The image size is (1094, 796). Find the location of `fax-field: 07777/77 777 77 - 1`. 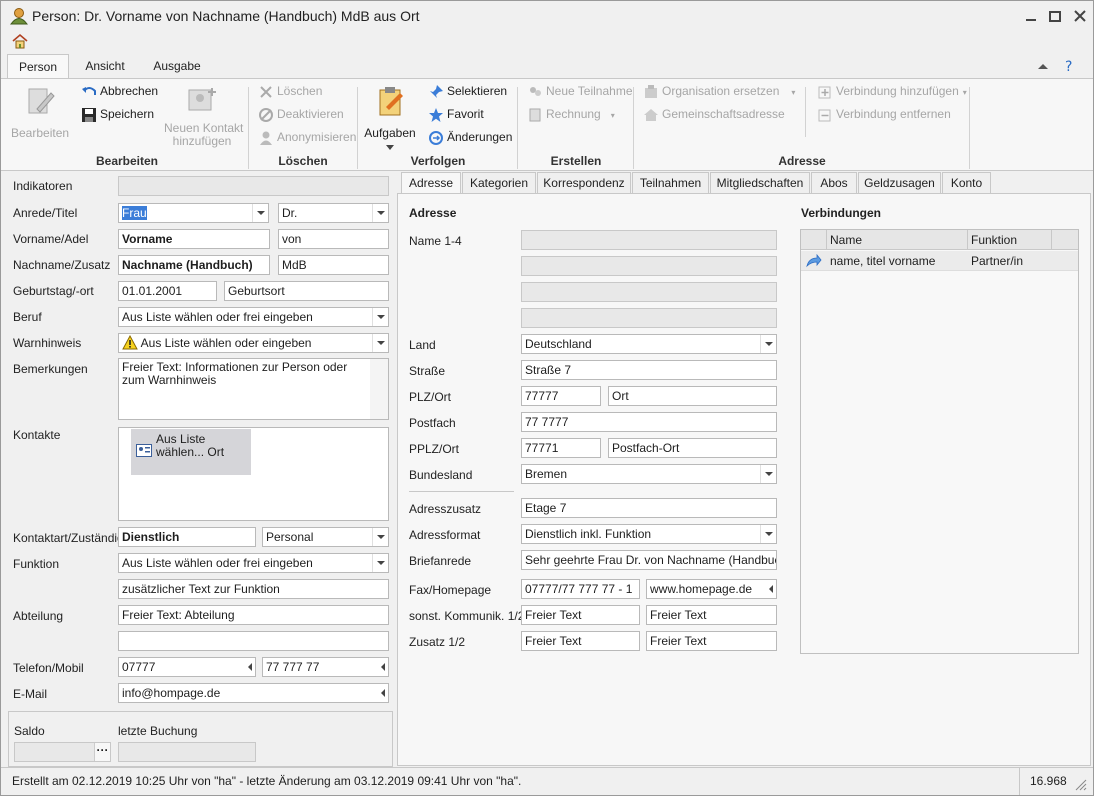

fax-field: 07777/77 777 77 - 1 is located at coordinates (580, 589).